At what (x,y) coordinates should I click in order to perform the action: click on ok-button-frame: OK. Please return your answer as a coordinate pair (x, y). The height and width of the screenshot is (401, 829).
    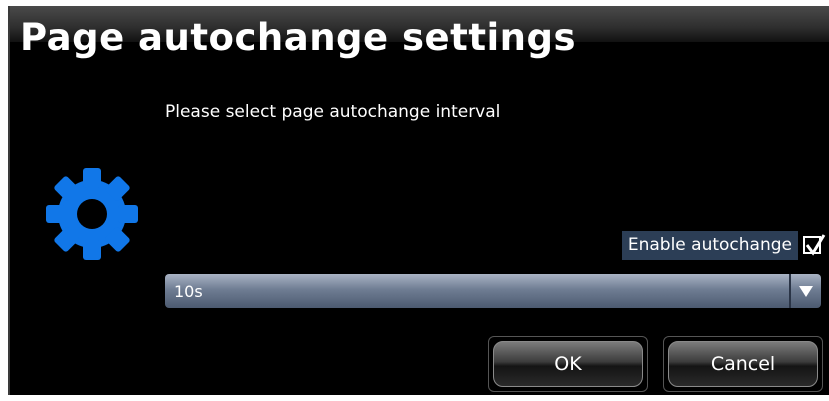
    Looking at the image, I should click on (568, 364).